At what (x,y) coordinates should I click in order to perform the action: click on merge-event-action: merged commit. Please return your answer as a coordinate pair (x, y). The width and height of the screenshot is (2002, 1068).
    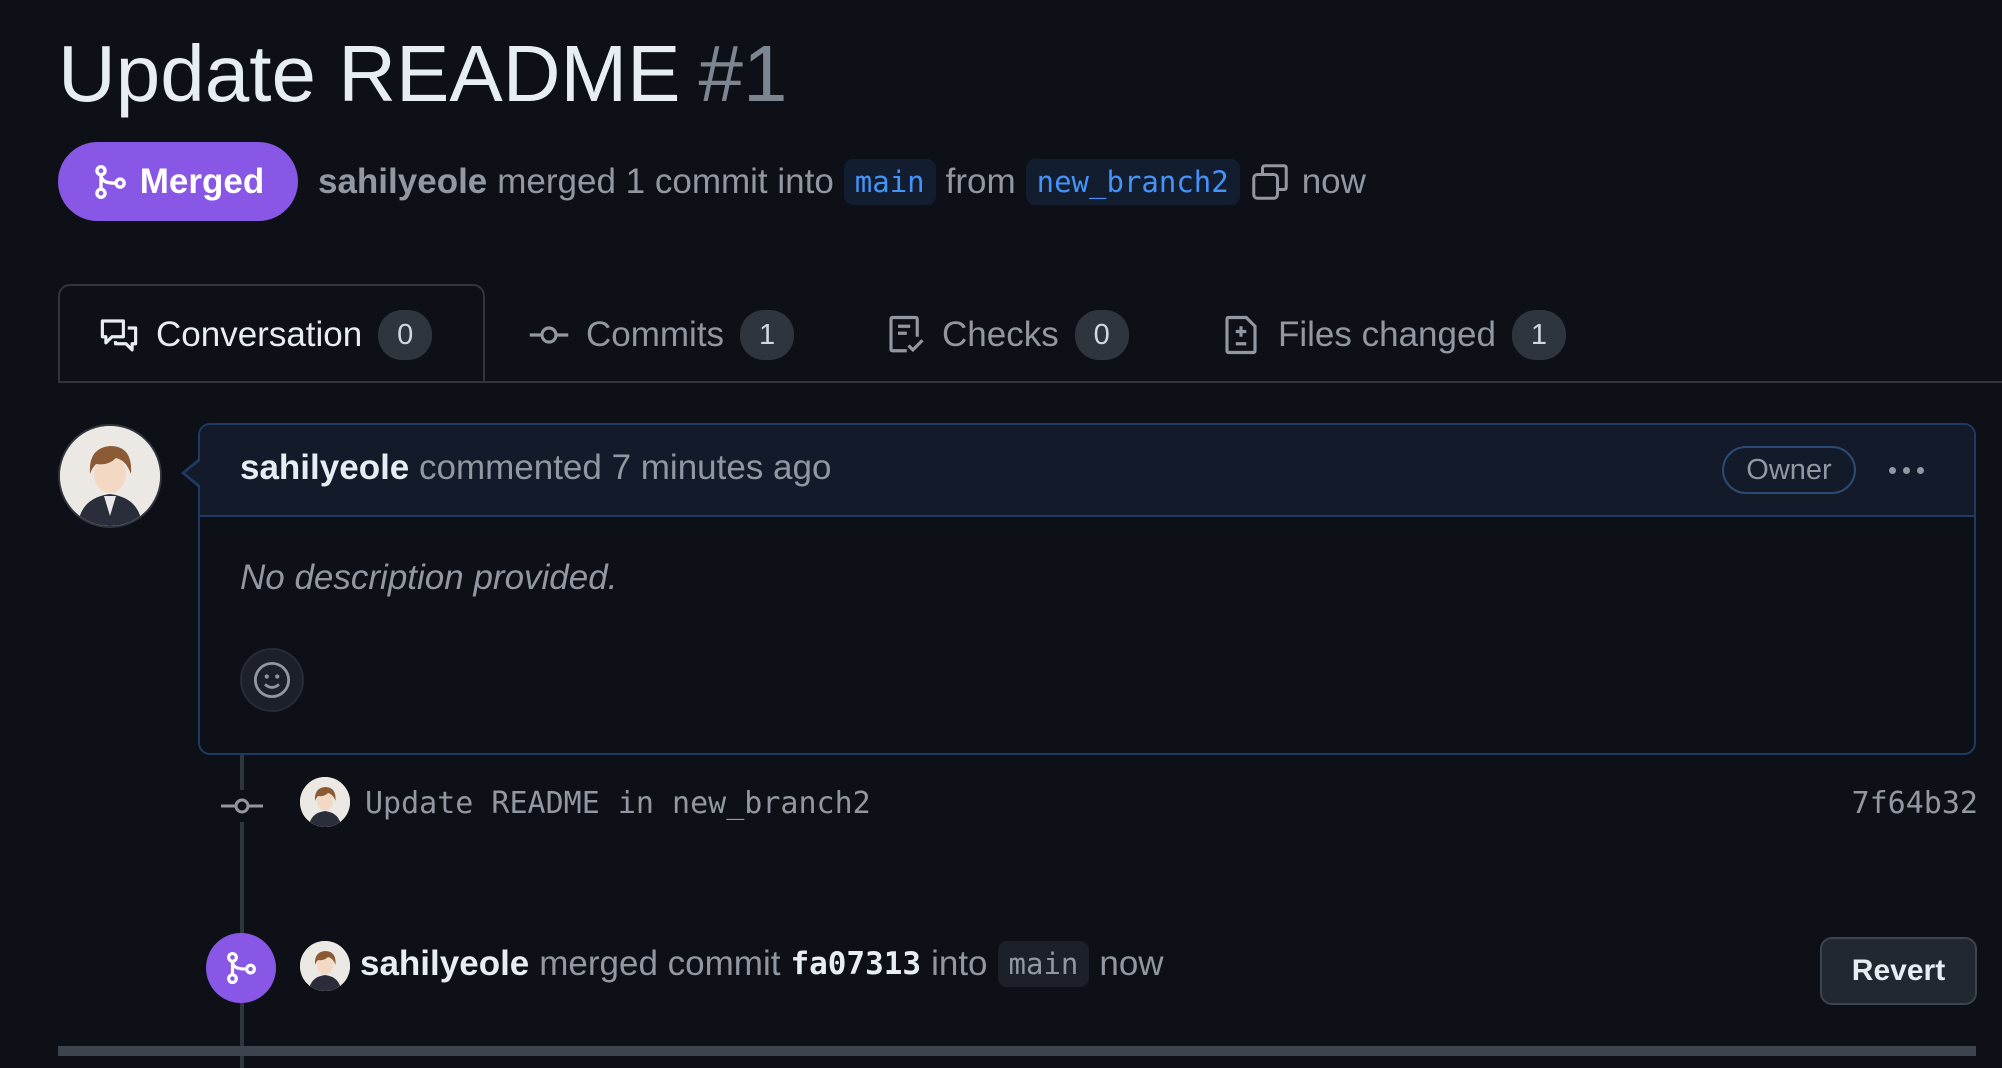
    Looking at the image, I should click on (660, 963).